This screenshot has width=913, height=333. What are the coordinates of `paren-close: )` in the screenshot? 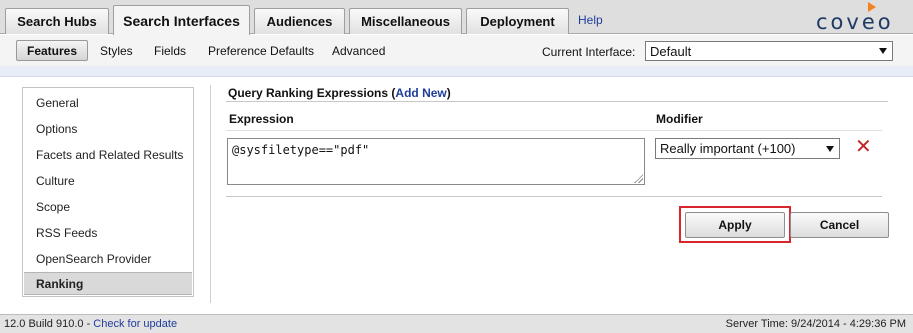 It's located at (448, 93).